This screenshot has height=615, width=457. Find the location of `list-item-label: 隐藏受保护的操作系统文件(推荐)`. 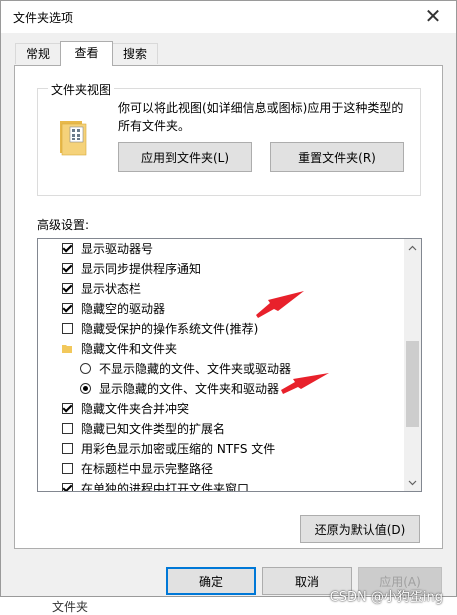

list-item-label: 隐藏受保护的操作系统文件(推荐) is located at coordinates (170, 328).